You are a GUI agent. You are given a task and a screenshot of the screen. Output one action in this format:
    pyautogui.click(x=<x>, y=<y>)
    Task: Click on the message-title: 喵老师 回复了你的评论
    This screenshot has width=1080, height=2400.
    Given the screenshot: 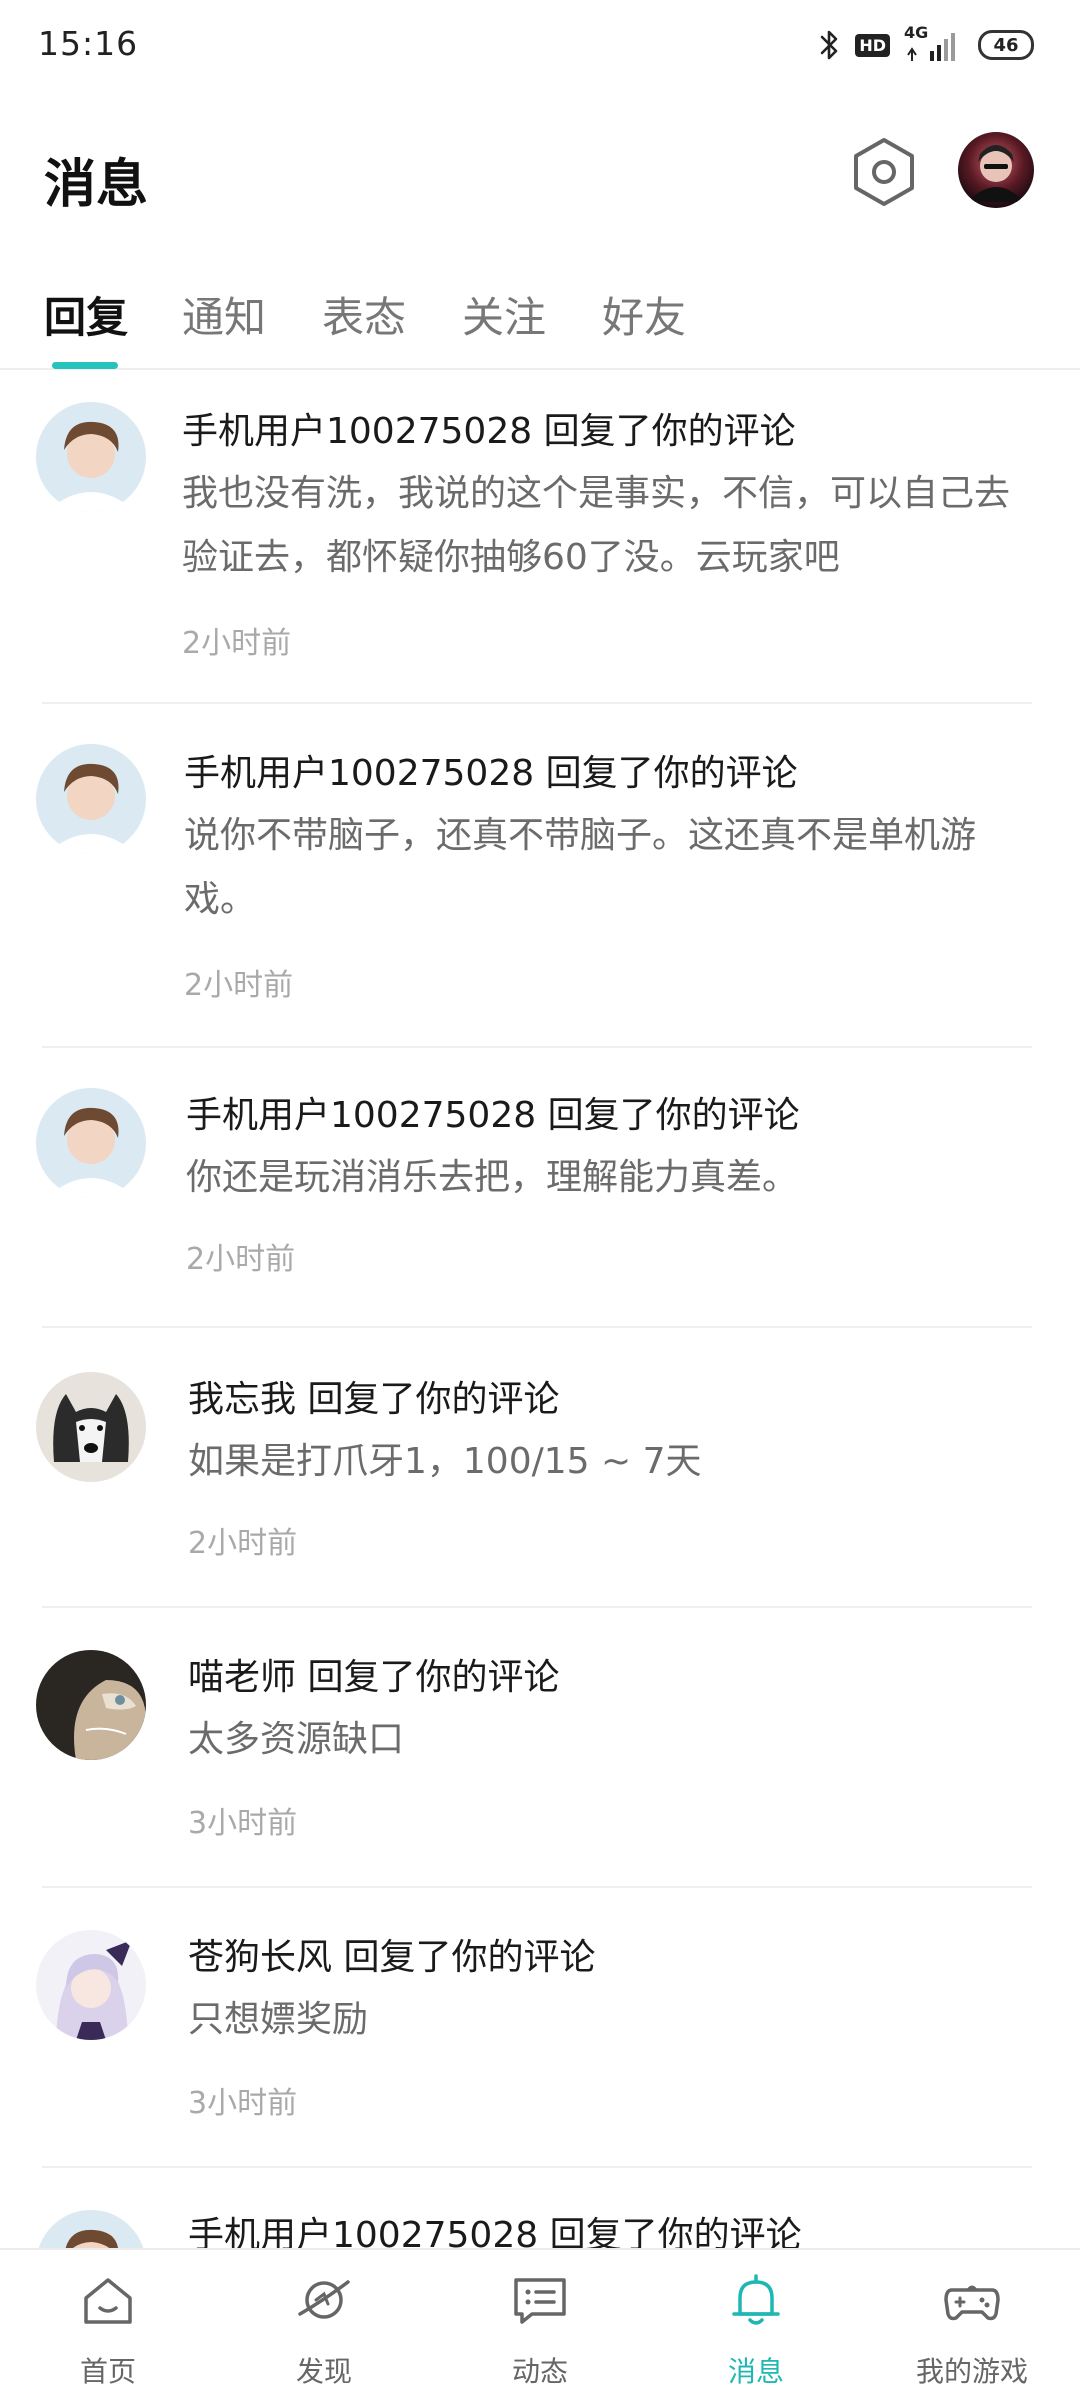 What is the action you would take?
    pyautogui.click(x=373, y=1674)
    